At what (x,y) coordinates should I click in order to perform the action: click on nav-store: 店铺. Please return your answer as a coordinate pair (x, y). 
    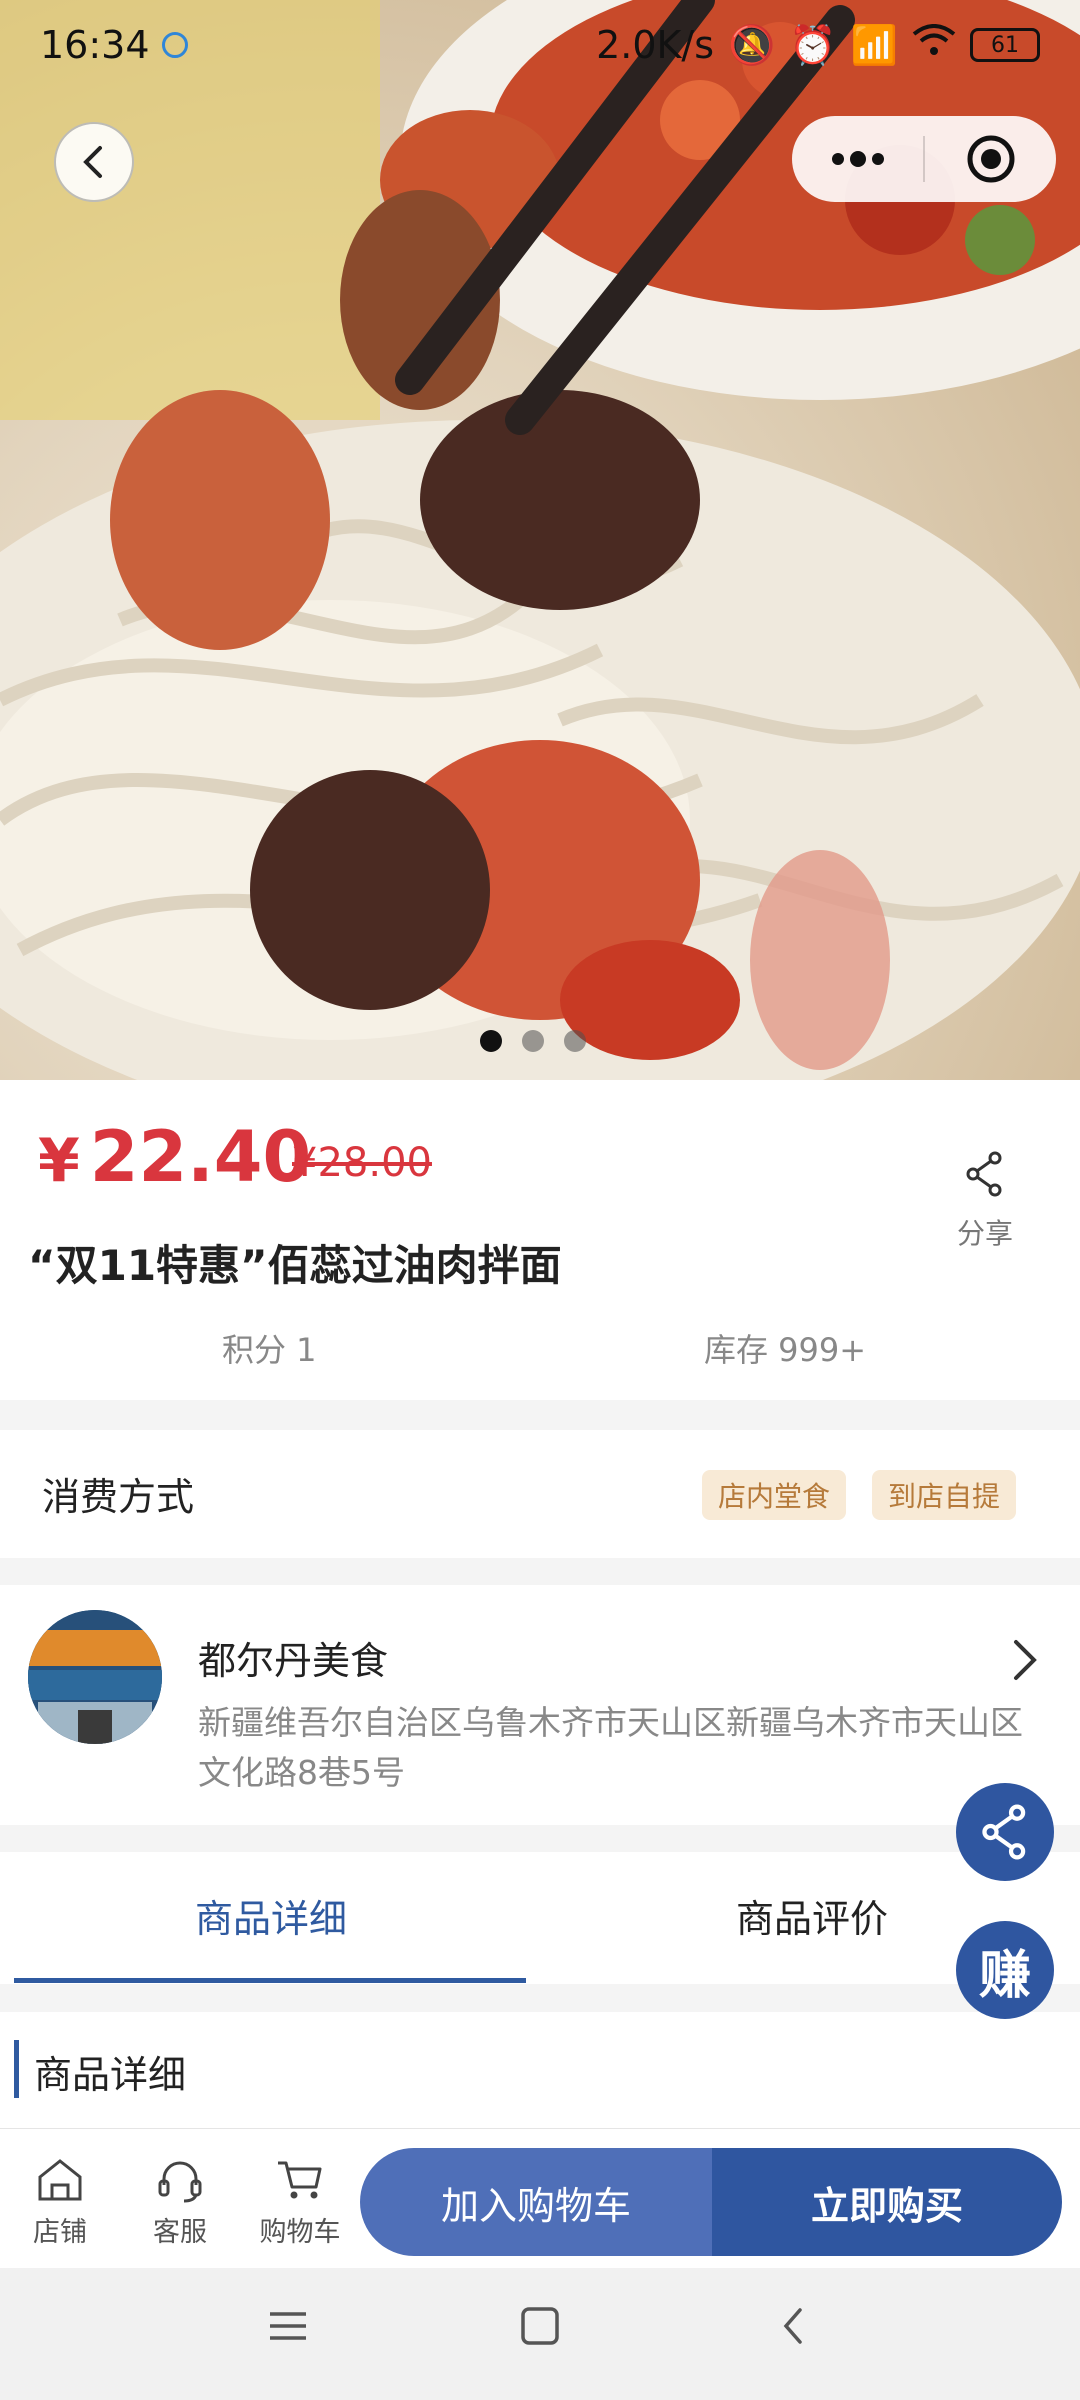
    Looking at the image, I should click on (60, 2199).